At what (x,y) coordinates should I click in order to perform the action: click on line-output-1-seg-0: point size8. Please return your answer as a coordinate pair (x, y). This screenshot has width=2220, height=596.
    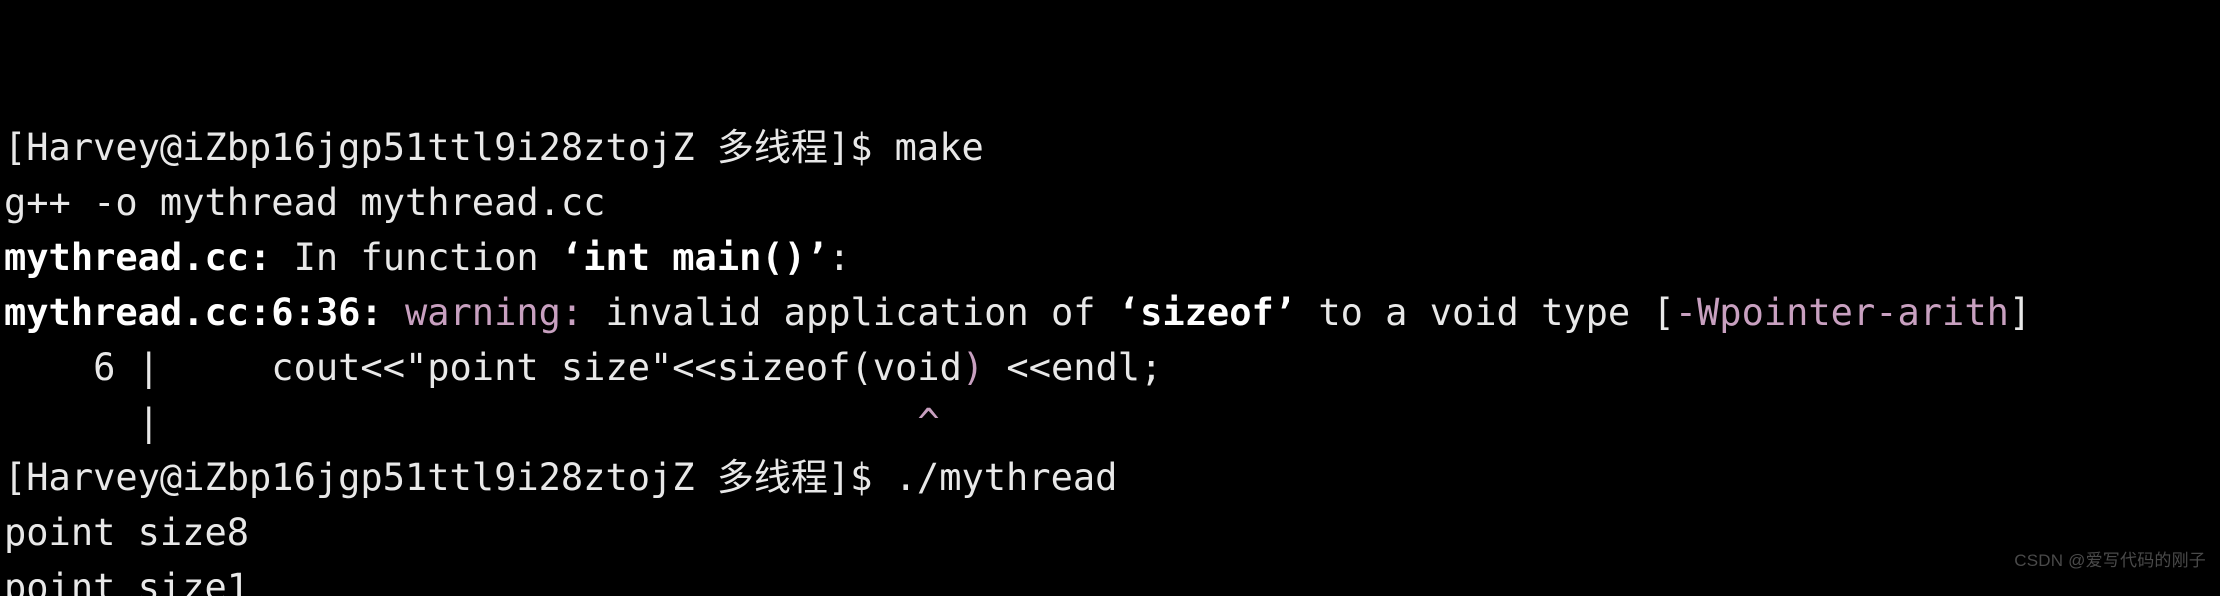
    Looking at the image, I should click on (127, 532).